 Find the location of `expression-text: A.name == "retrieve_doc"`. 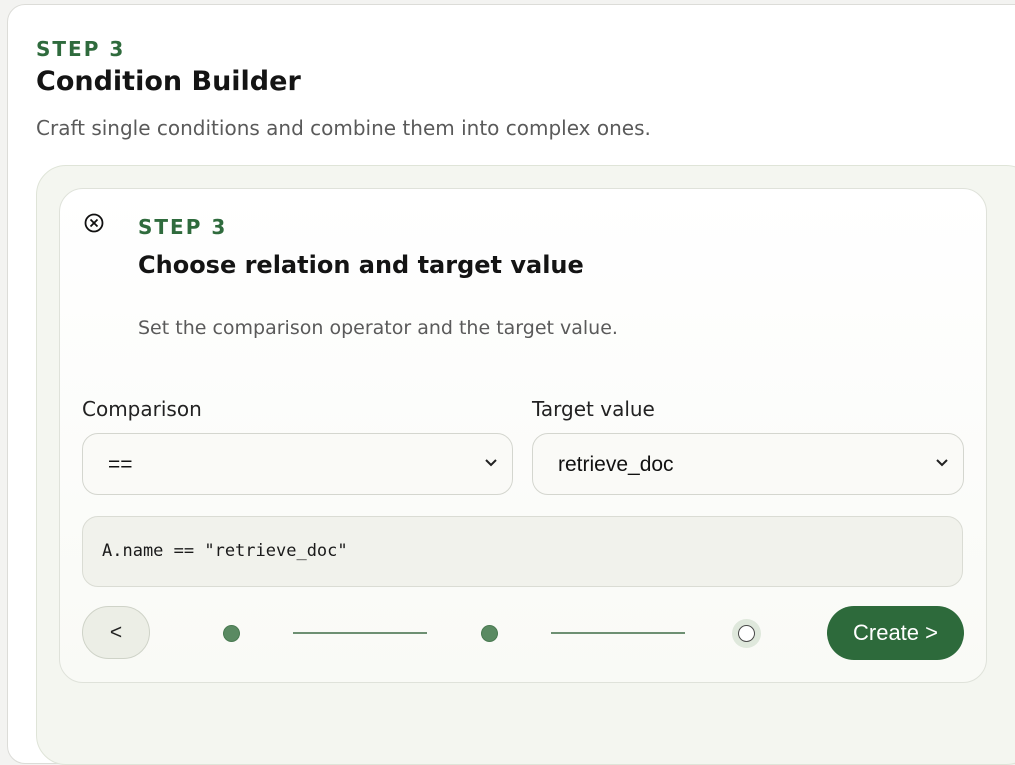

expression-text: A.name == "retrieve_doc" is located at coordinates (225, 551).